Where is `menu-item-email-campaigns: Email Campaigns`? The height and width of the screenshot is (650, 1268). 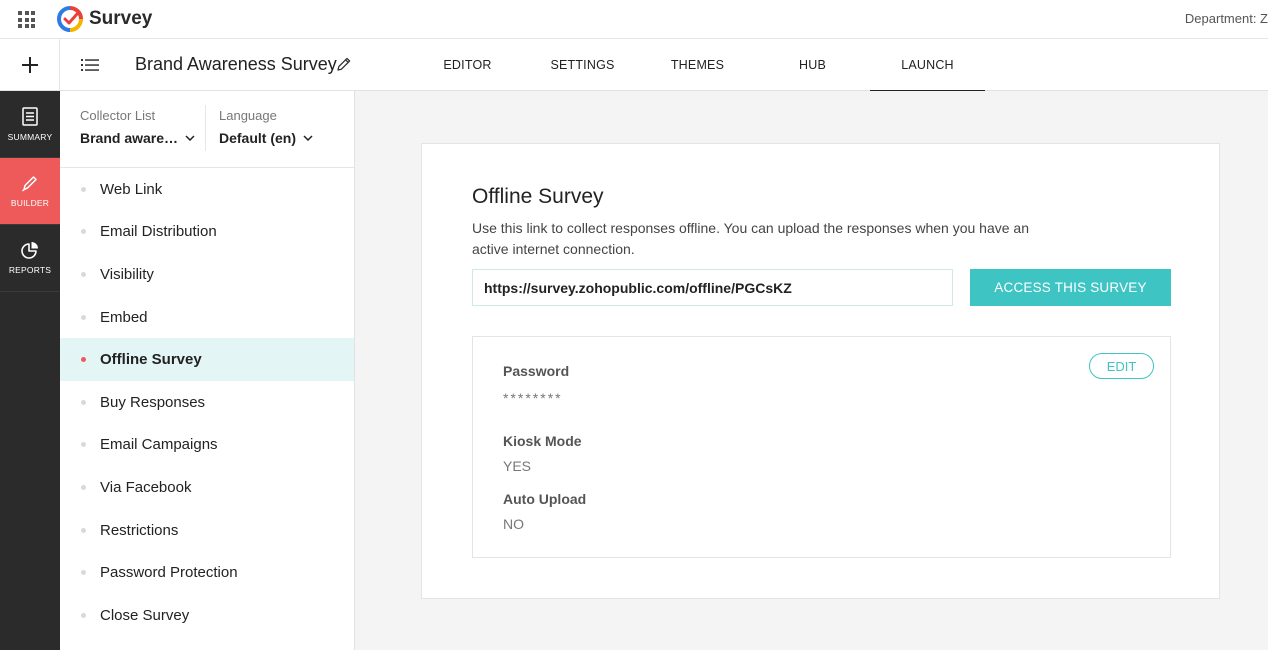
menu-item-email-campaigns: Email Campaigns is located at coordinates (207, 445).